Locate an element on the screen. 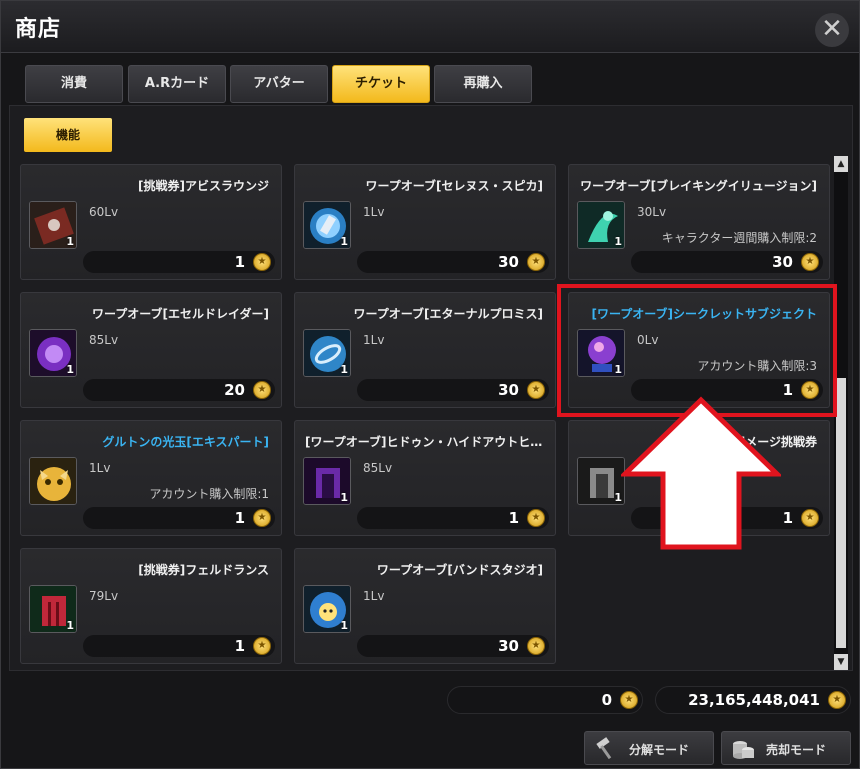  disassemble-mode-button: 分解モード is located at coordinates (649, 748).